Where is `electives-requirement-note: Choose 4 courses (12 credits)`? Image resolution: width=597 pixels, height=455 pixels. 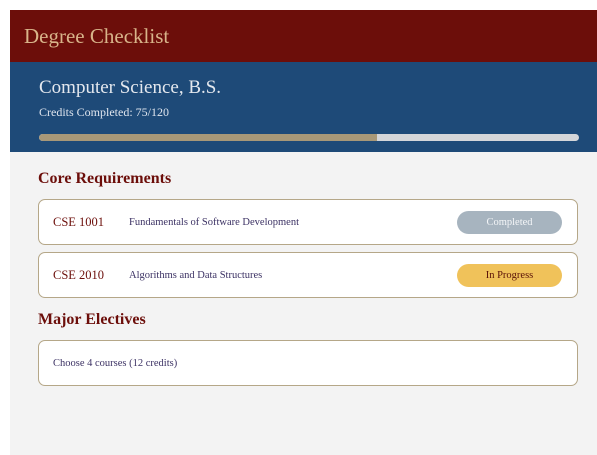
electives-requirement-note: Choose 4 courses (12 credits) is located at coordinates (115, 363).